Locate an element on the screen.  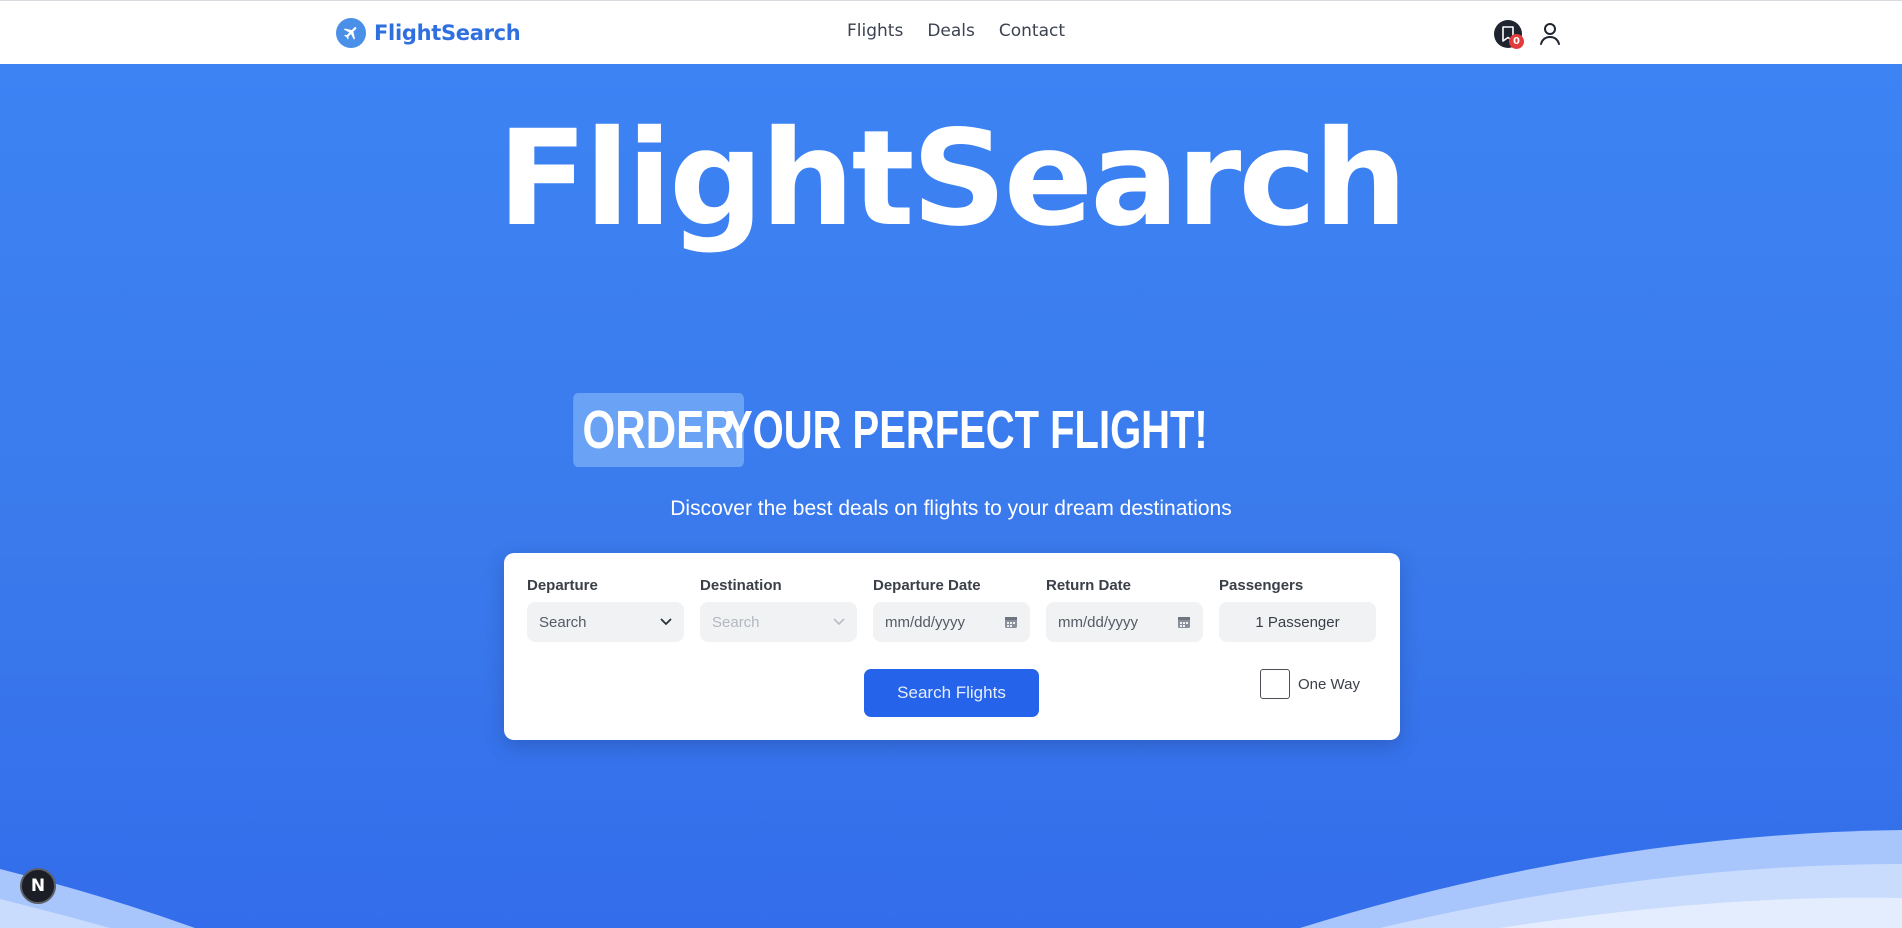
departure-date-field: Departure Date mm/dd/yyyy is located at coordinates (951, 609).